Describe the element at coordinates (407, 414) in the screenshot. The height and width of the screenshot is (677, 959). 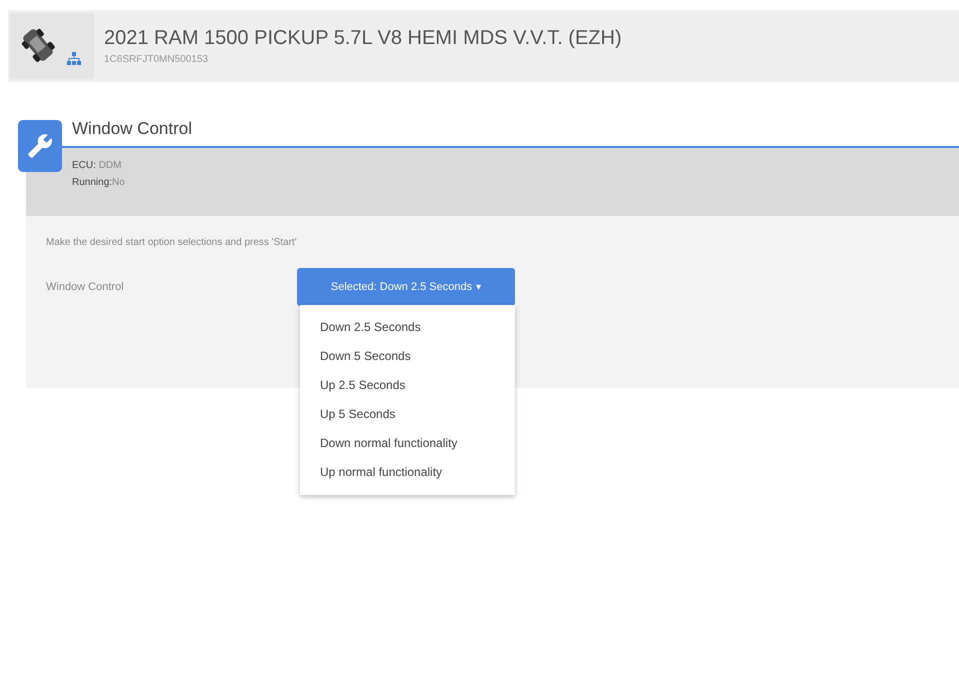
I see `menu-item: Up 5 Seconds` at that location.